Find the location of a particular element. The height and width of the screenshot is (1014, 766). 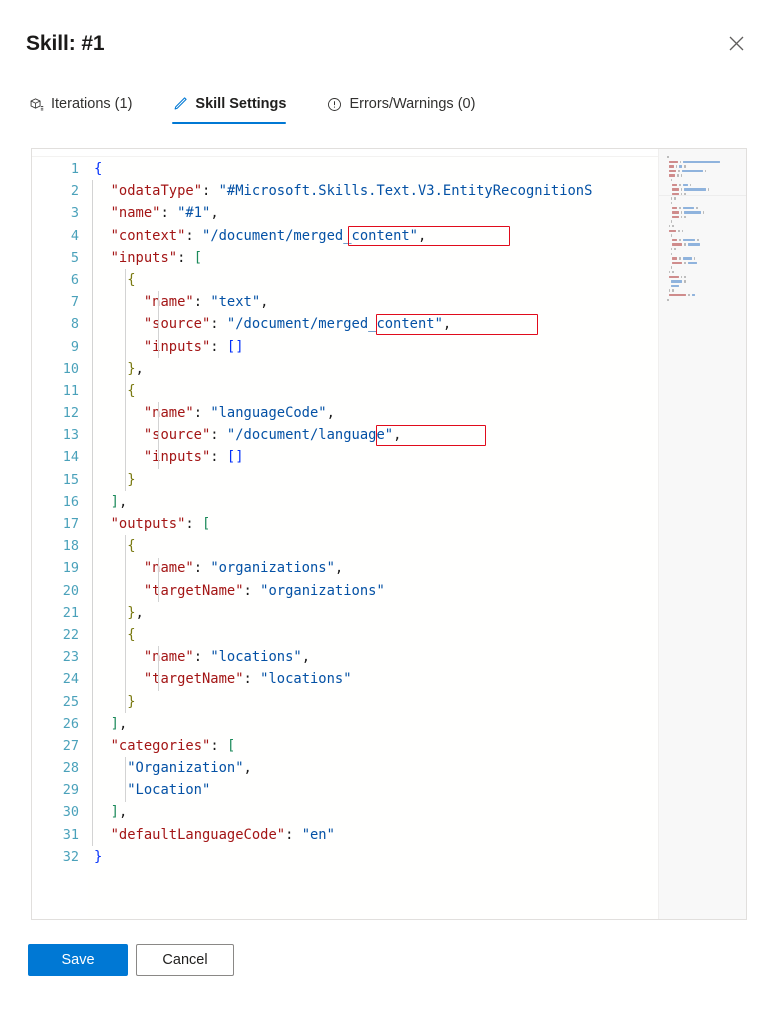

code-line: "Location" is located at coordinates (376, 790).